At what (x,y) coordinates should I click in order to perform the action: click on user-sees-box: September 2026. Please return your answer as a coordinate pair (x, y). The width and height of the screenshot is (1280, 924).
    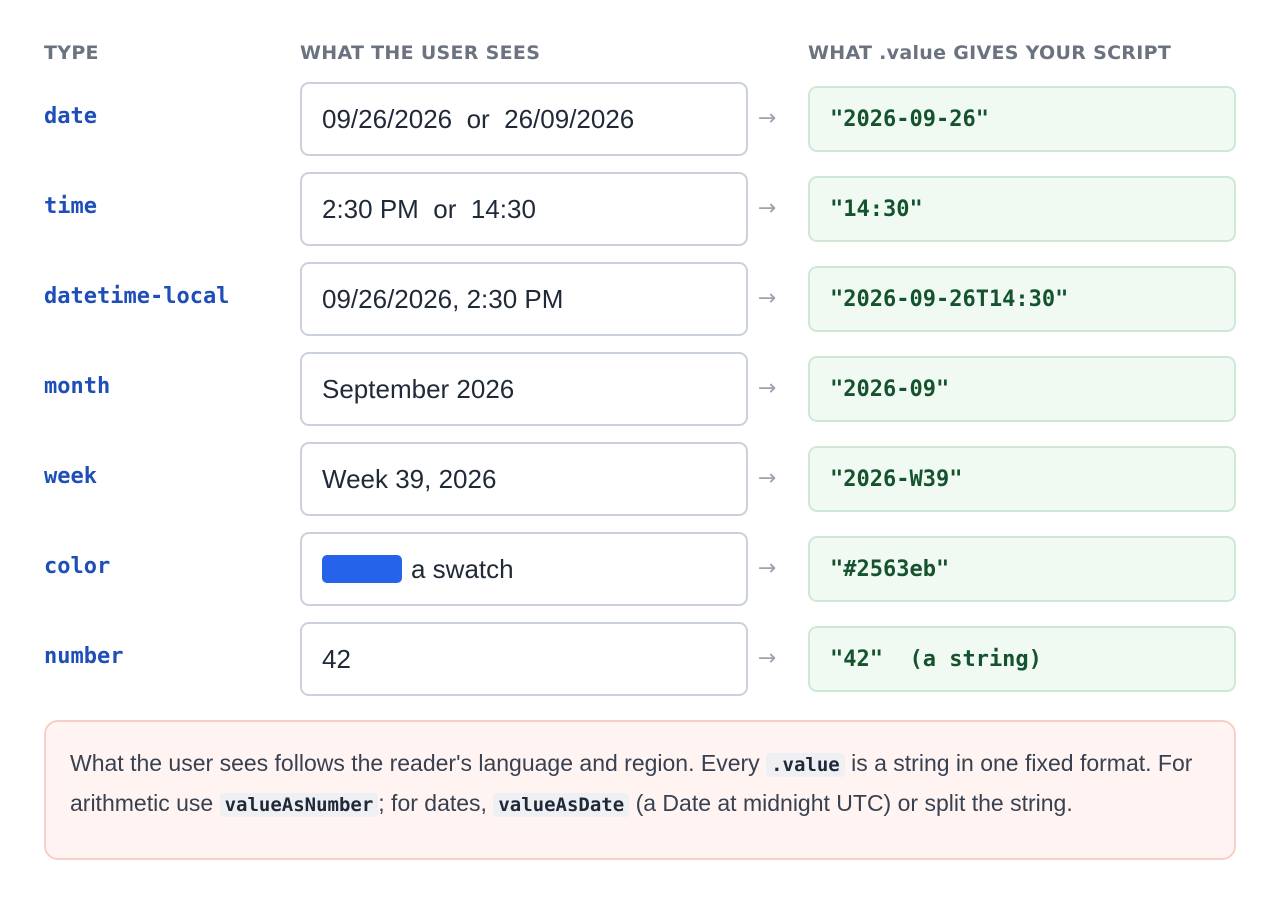
    Looking at the image, I should click on (524, 389).